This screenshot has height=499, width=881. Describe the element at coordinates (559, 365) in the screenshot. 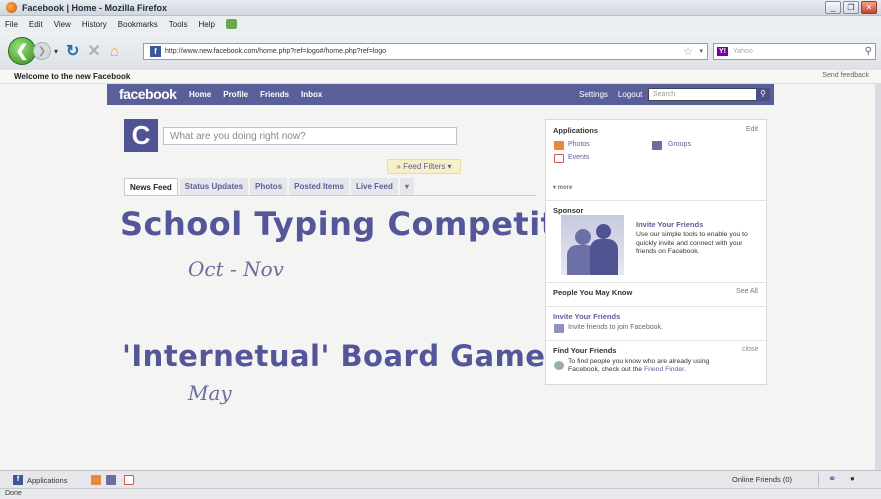

I see `friend-finder-icon` at that location.